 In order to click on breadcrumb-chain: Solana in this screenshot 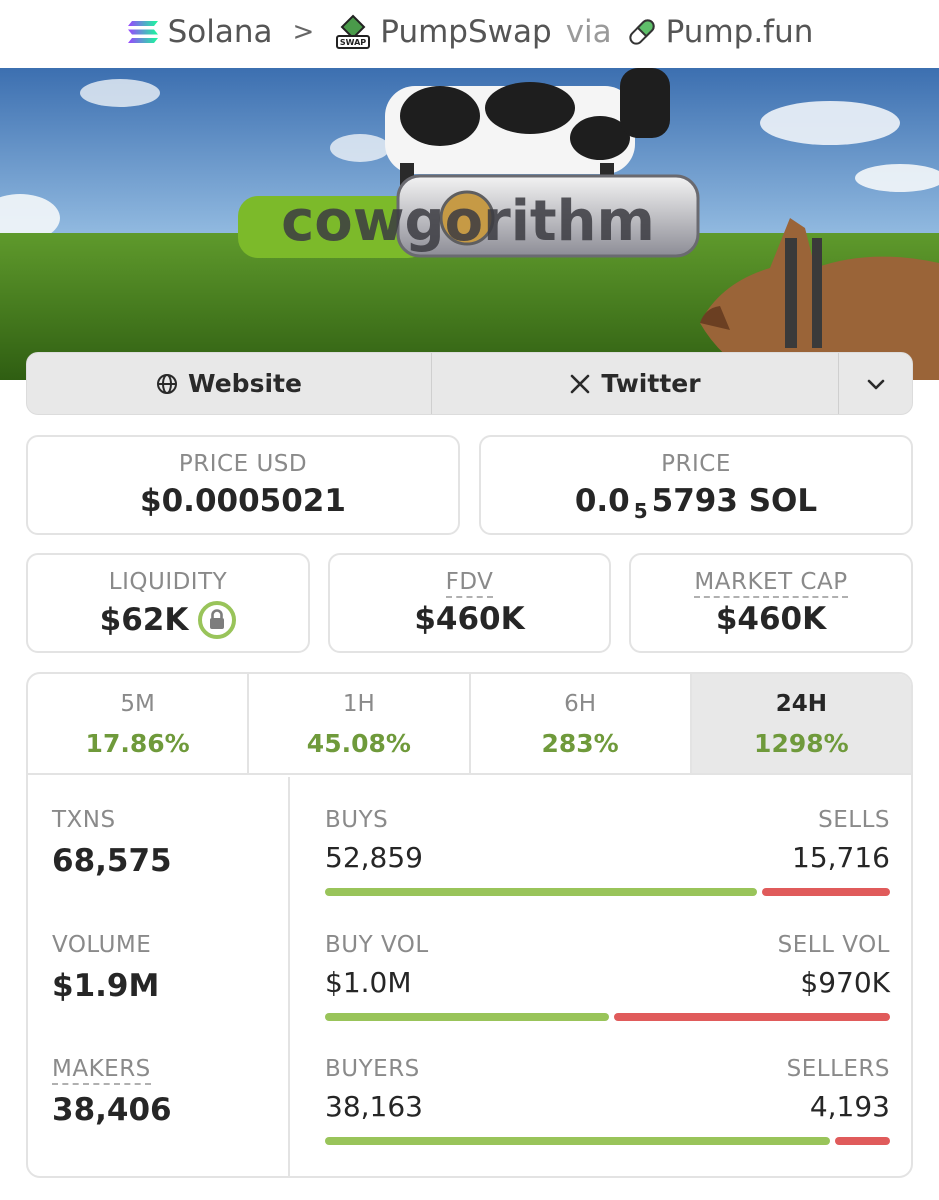, I will do `click(199, 32)`.